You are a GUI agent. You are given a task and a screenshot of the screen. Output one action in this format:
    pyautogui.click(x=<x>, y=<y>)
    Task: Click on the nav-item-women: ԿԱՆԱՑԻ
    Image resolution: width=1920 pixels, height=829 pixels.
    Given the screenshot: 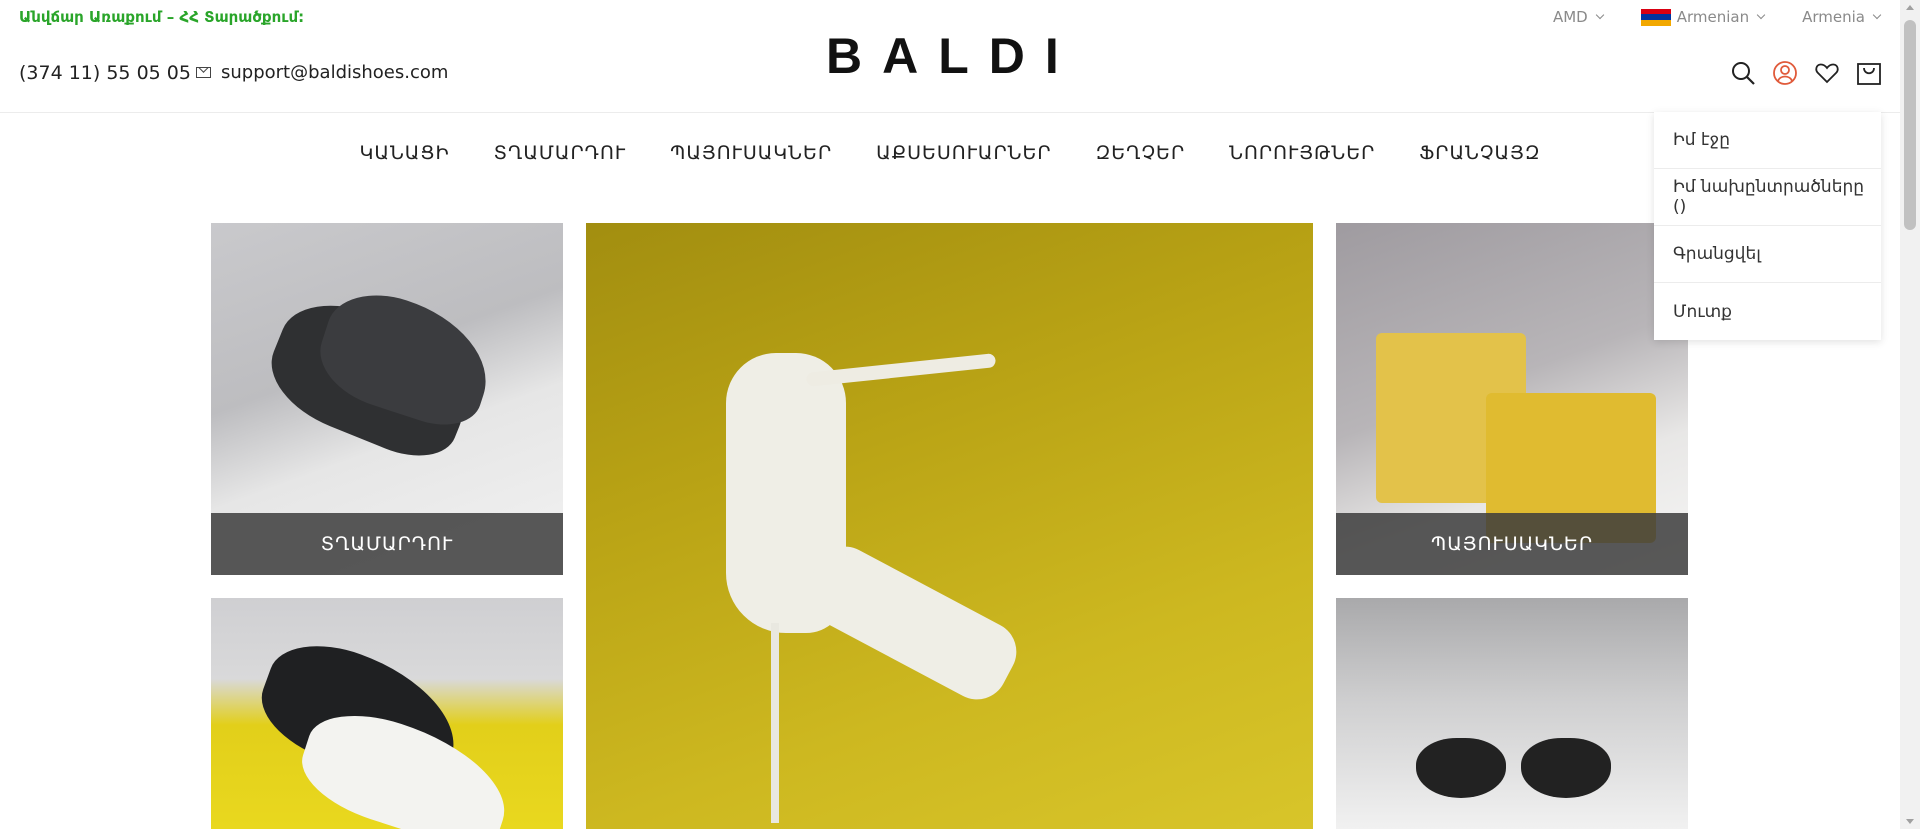 What is the action you would take?
    pyautogui.click(x=404, y=153)
    